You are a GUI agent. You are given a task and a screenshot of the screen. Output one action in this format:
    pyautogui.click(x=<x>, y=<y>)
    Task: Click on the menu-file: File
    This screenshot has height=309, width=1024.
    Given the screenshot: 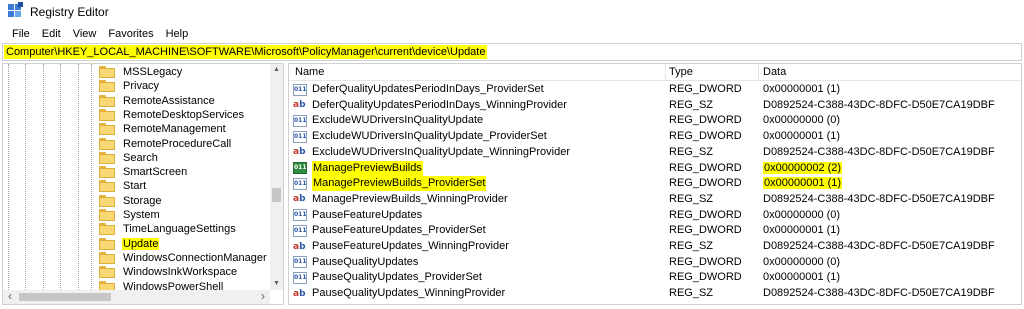 What is the action you would take?
    pyautogui.click(x=21, y=34)
    